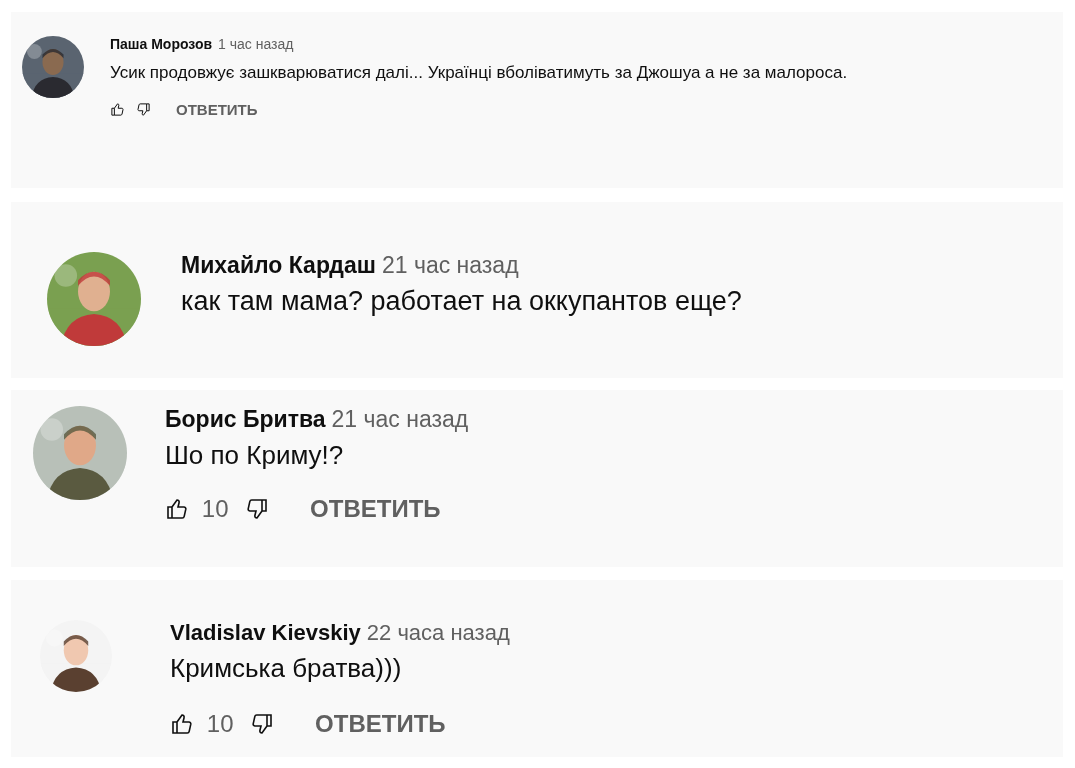 Image resolution: width=1075 pixels, height=768 pixels. What do you see at coordinates (255, 455) in the screenshot?
I see `comment-text: Шо по Криму!?` at bounding box center [255, 455].